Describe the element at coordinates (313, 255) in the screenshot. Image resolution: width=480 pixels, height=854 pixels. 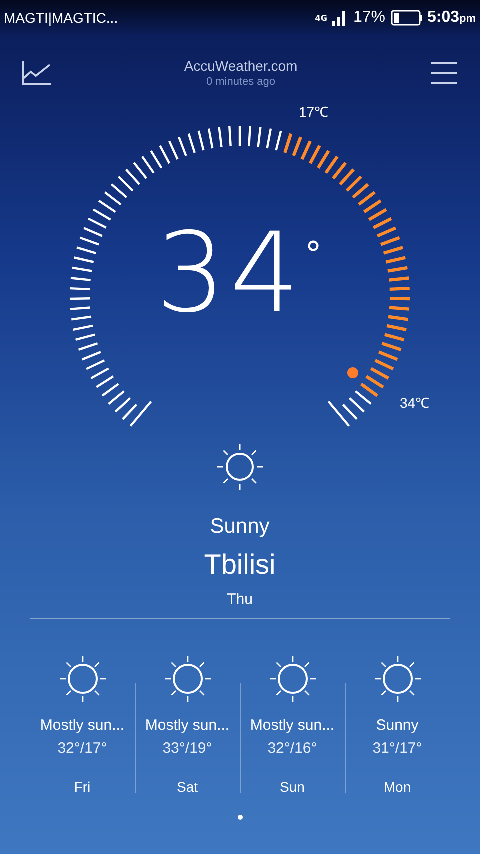
I see `degree-sign: °` at that location.